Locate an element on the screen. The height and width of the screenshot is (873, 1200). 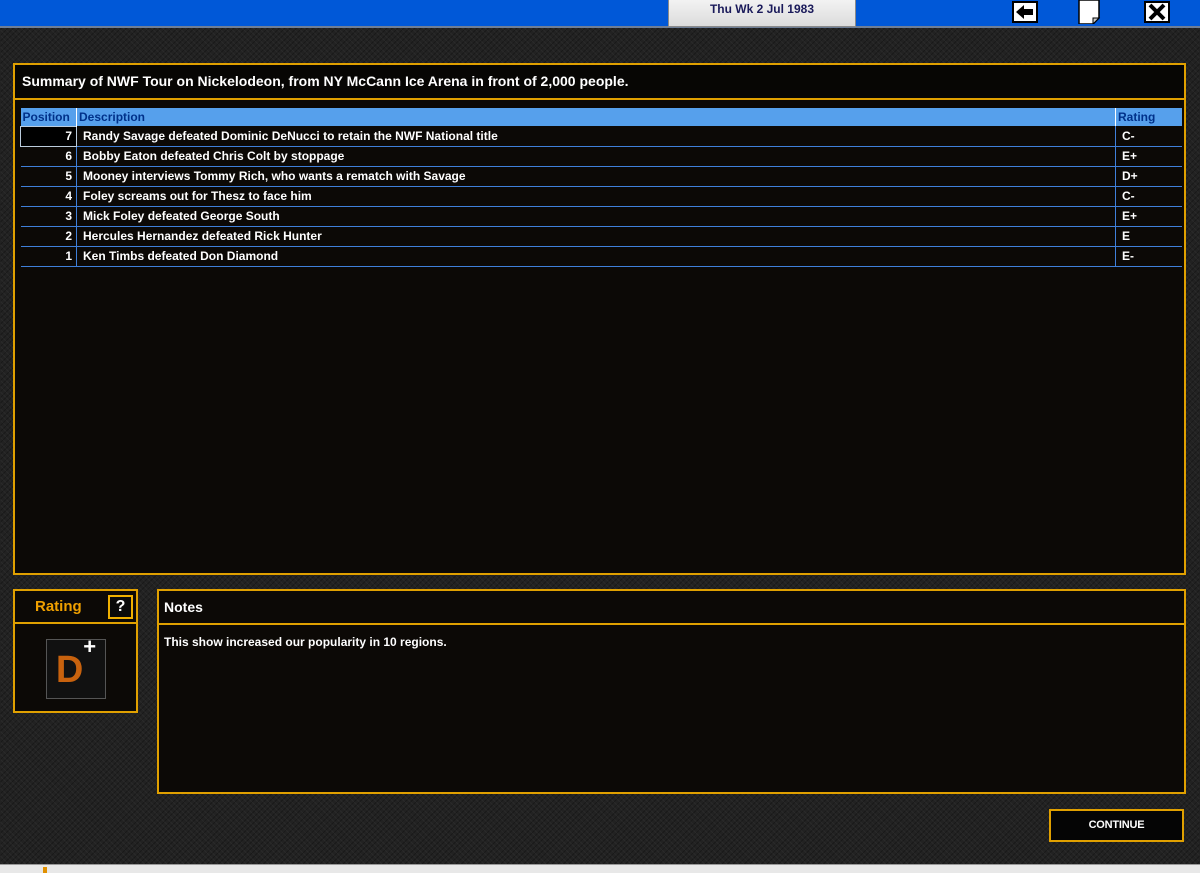
game-date: Thu Wk 2 Jul 1983 is located at coordinates (762, 13).